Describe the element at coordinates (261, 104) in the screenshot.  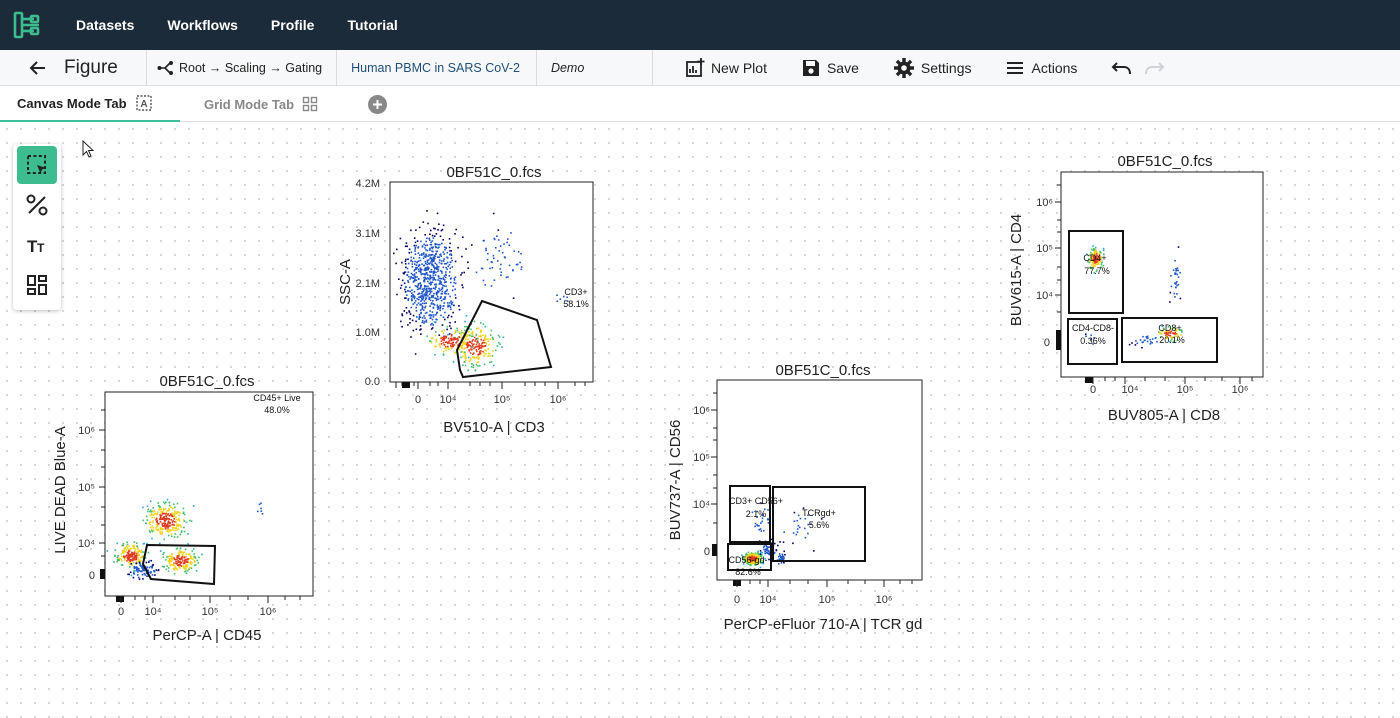
I see `tab-grid-mode: Grid Mode Tab` at that location.